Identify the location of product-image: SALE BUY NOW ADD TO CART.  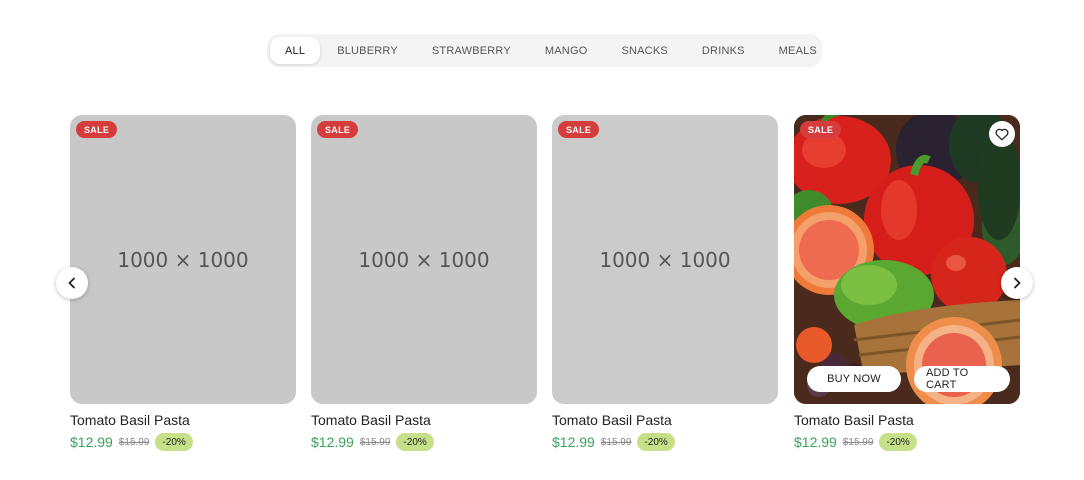
(907, 259).